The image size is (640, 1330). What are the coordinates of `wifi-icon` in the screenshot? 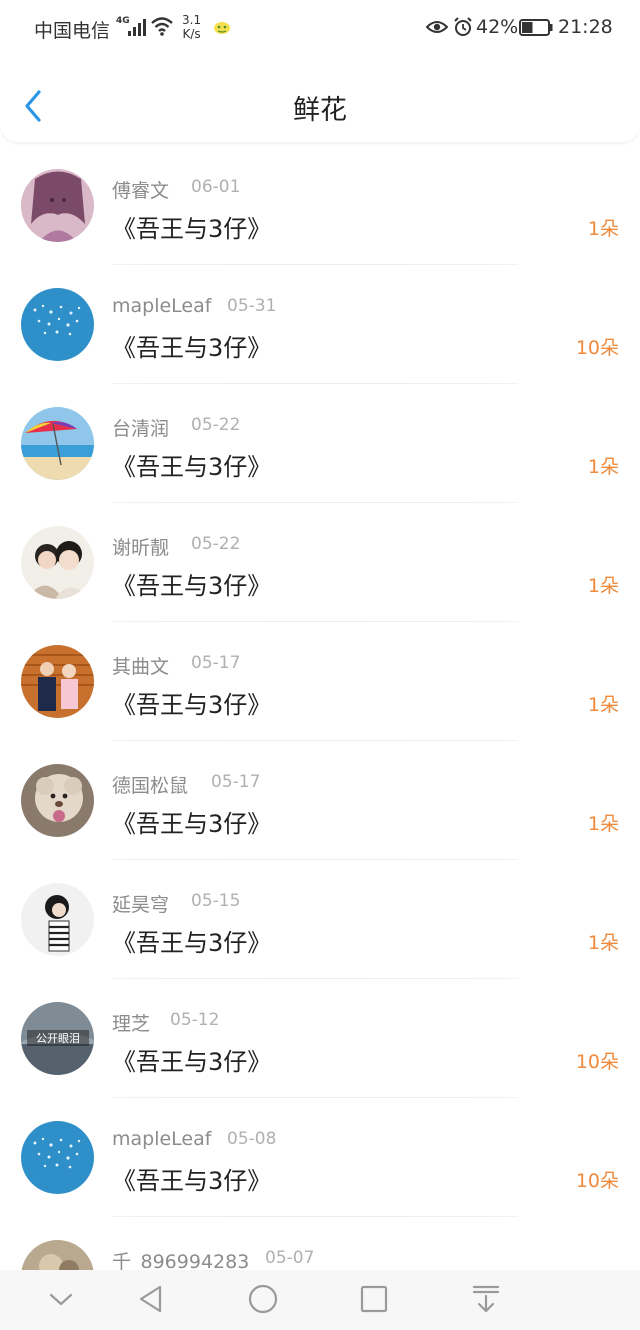 It's located at (162, 26).